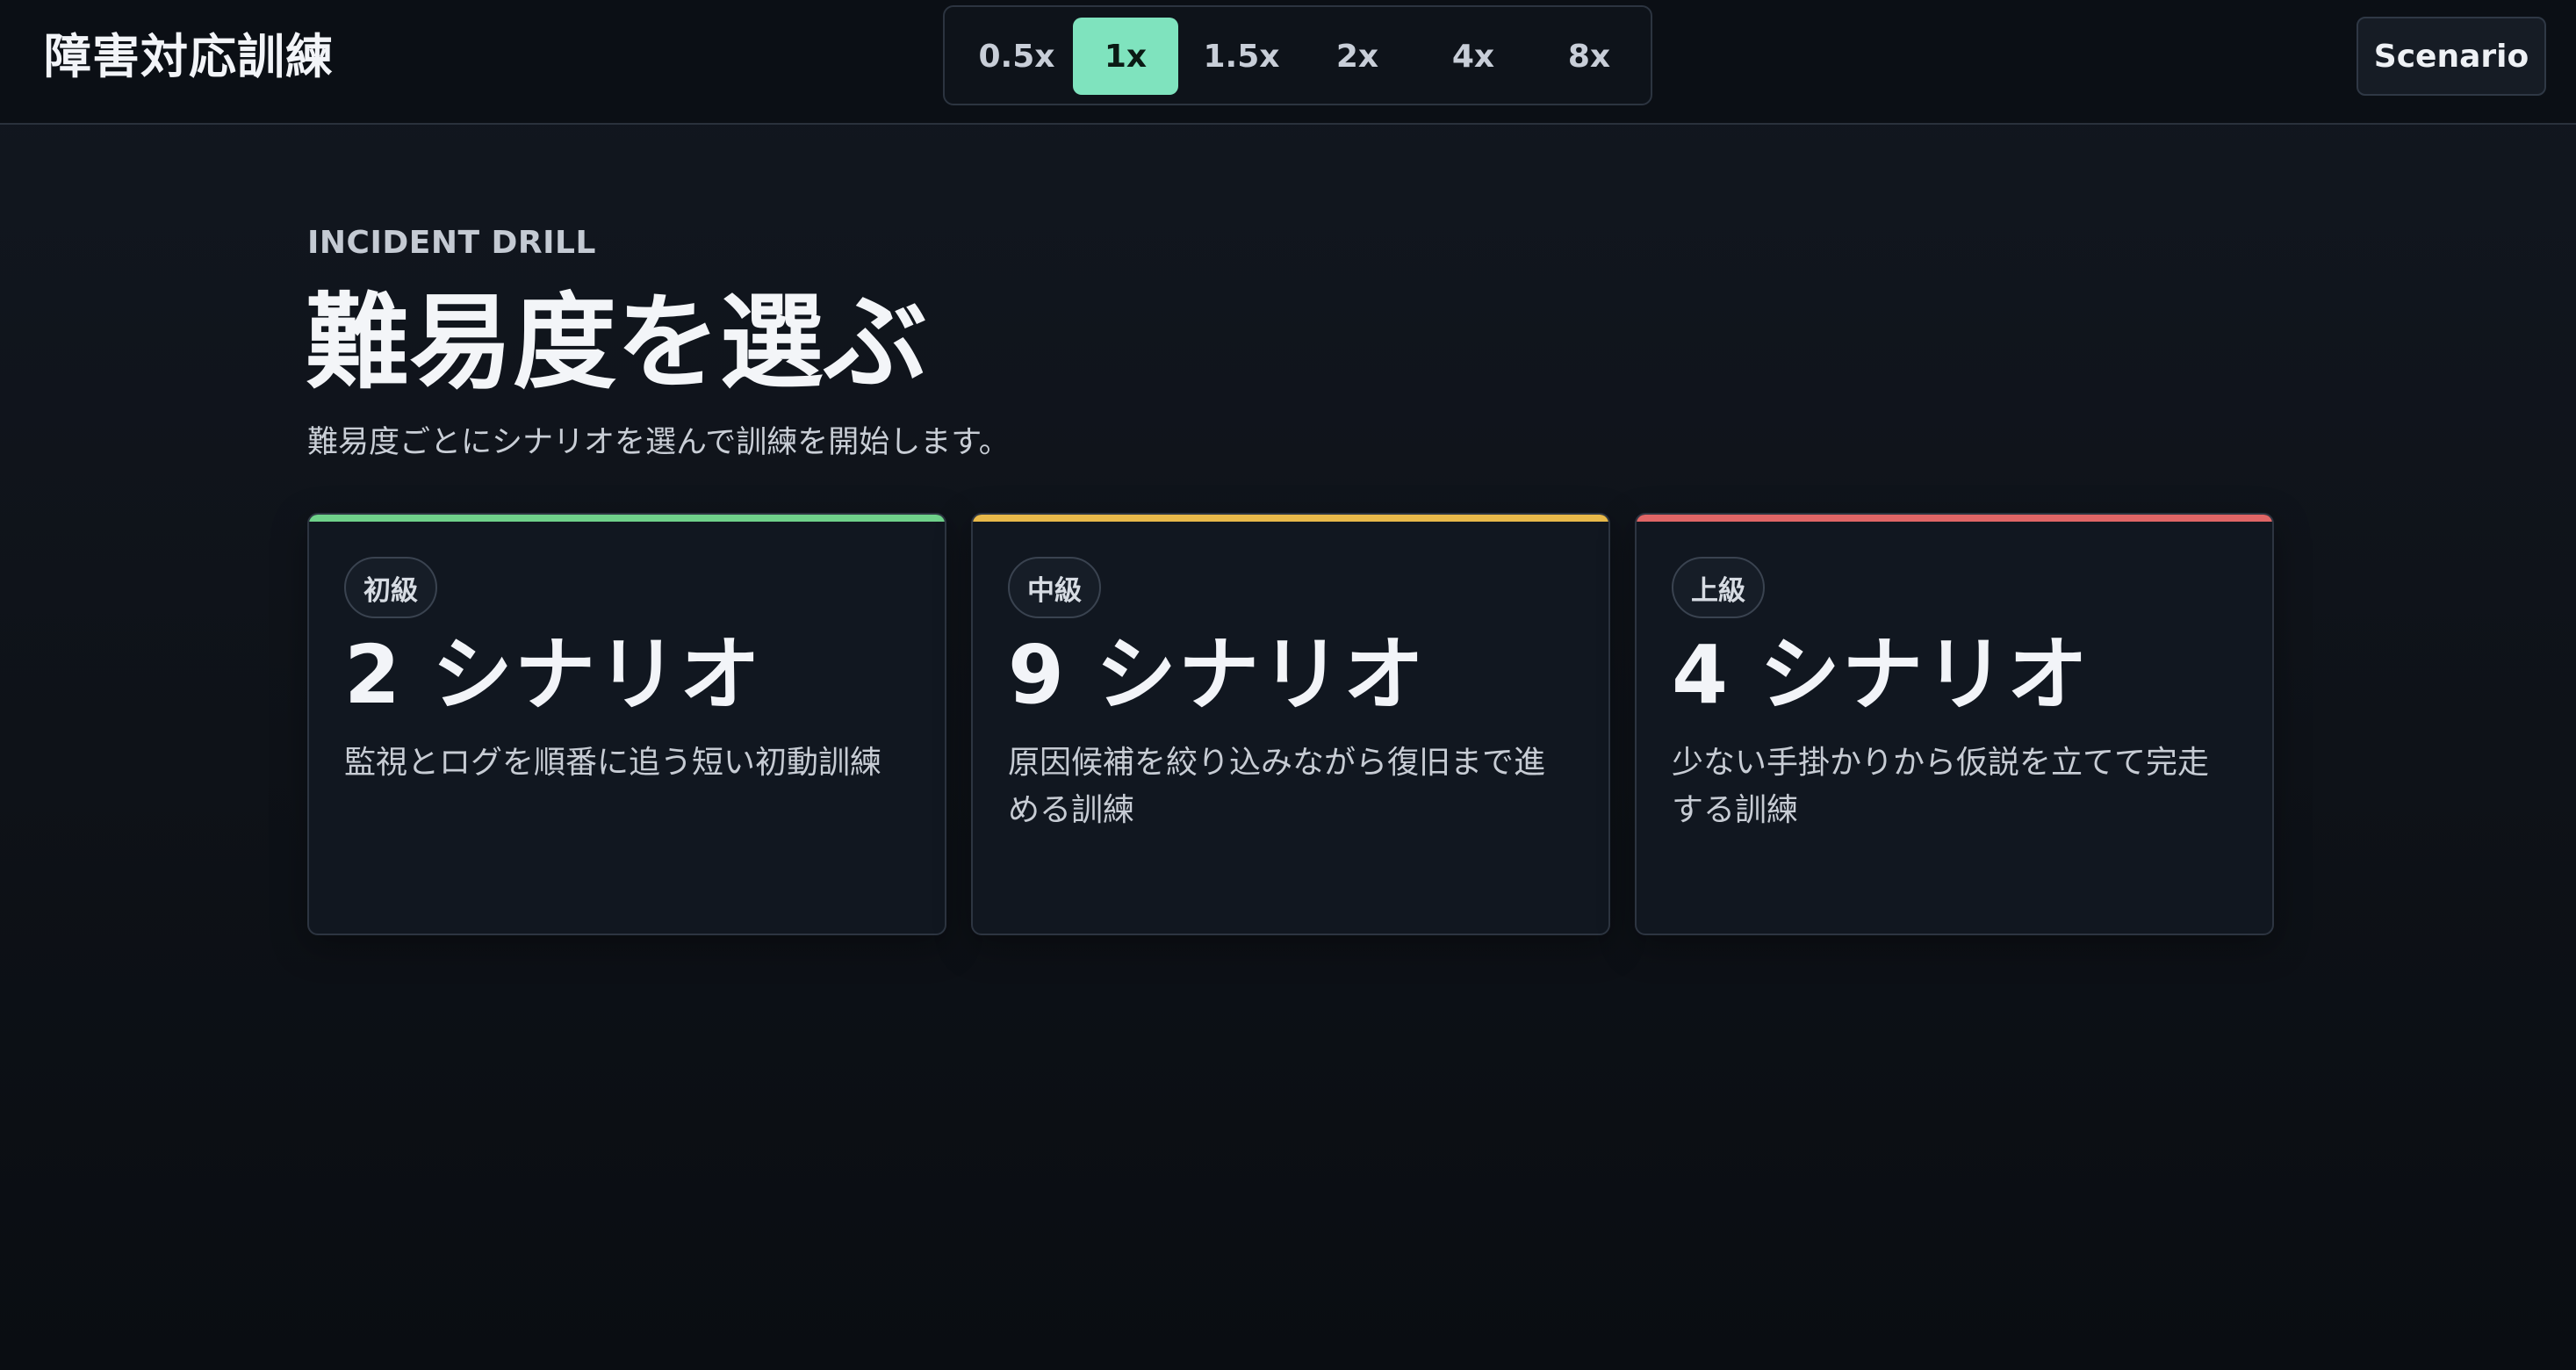 The image size is (2576, 1370). I want to click on card-description: 監視とログを順番に追う短い初動訓練, so click(613, 763).